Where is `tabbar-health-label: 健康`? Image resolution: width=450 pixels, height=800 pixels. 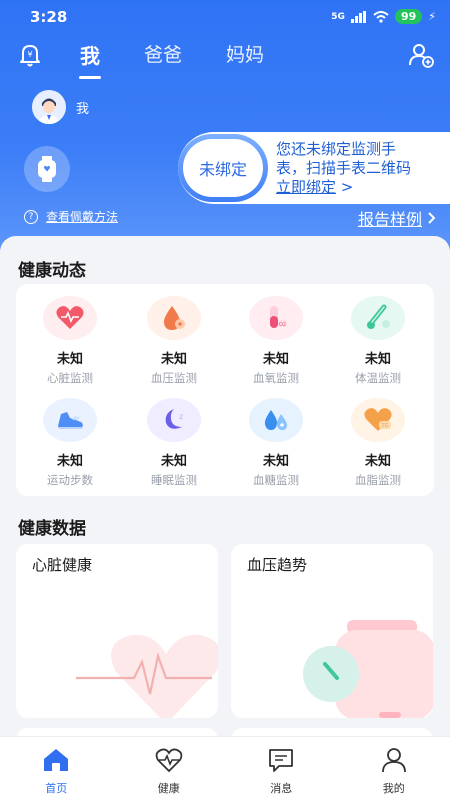
tabbar-health-label: 健康 is located at coordinates (168, 788).